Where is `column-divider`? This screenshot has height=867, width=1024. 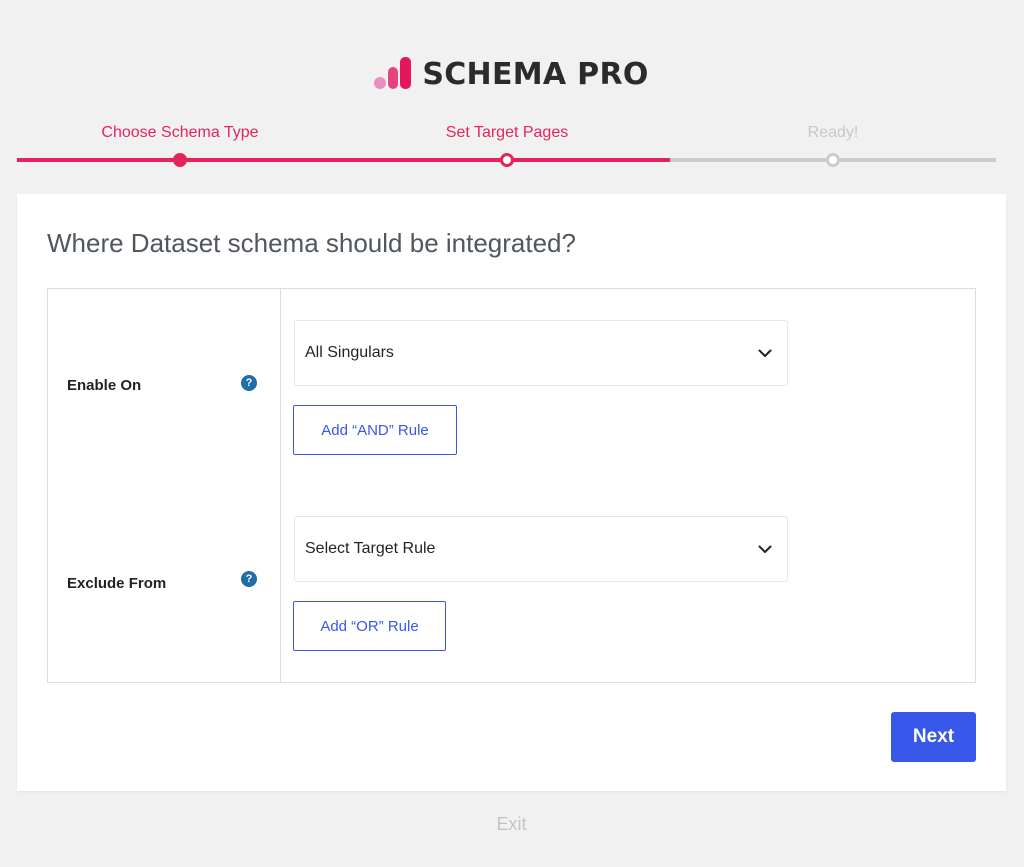
column-divider is located at coordinates (280, 485).